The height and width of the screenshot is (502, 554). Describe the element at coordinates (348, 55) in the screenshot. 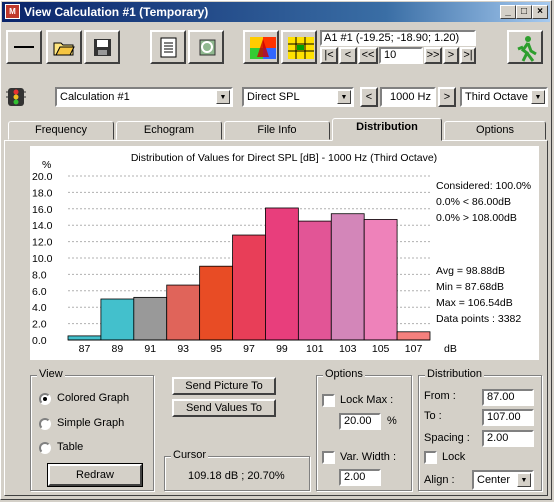

I see `nav-prev-button: <` at that location.